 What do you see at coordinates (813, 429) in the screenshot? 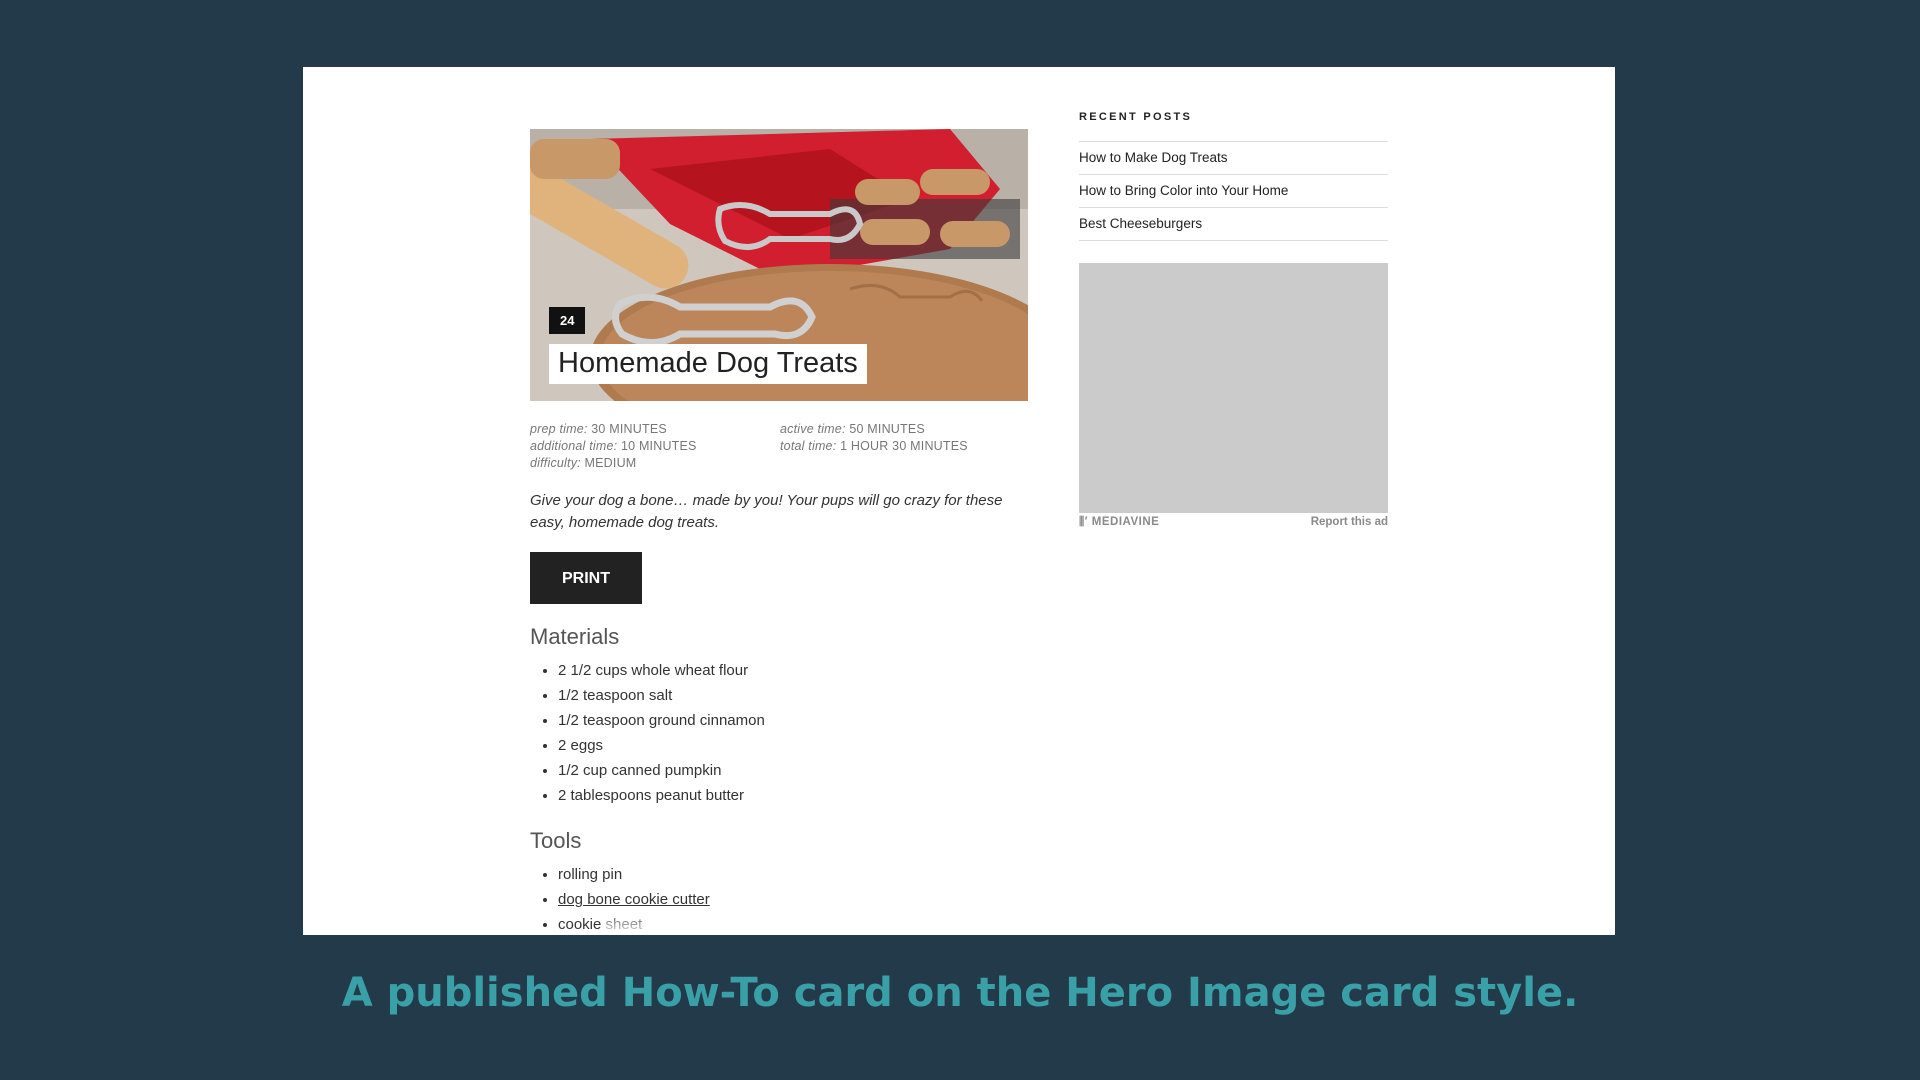
I see `active-time-label: active time:` at bounding box center [813, 429].